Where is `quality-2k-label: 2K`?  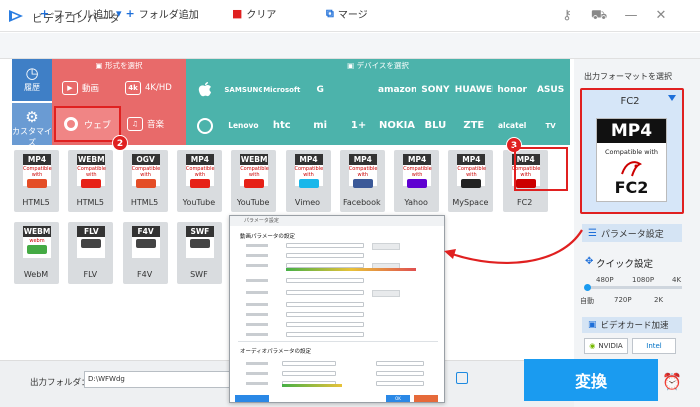
quality-2k-label: 2K is located at coordinates (659, 300).